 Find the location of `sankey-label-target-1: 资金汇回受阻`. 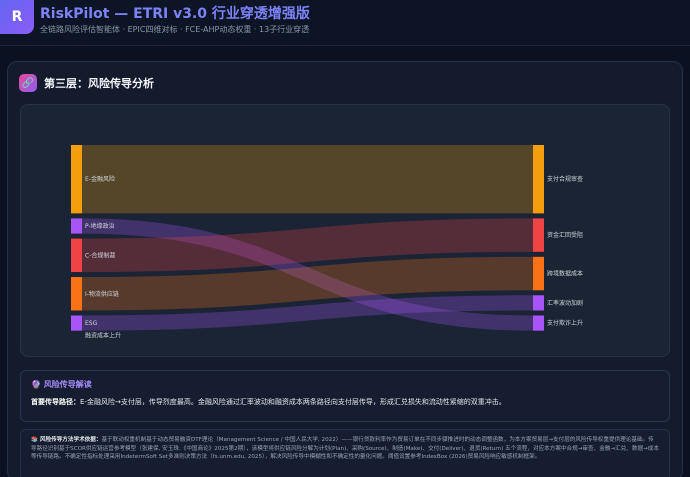

sankey-label-target-1: 资金汇回受阻 is located at coordinates (565, 235).